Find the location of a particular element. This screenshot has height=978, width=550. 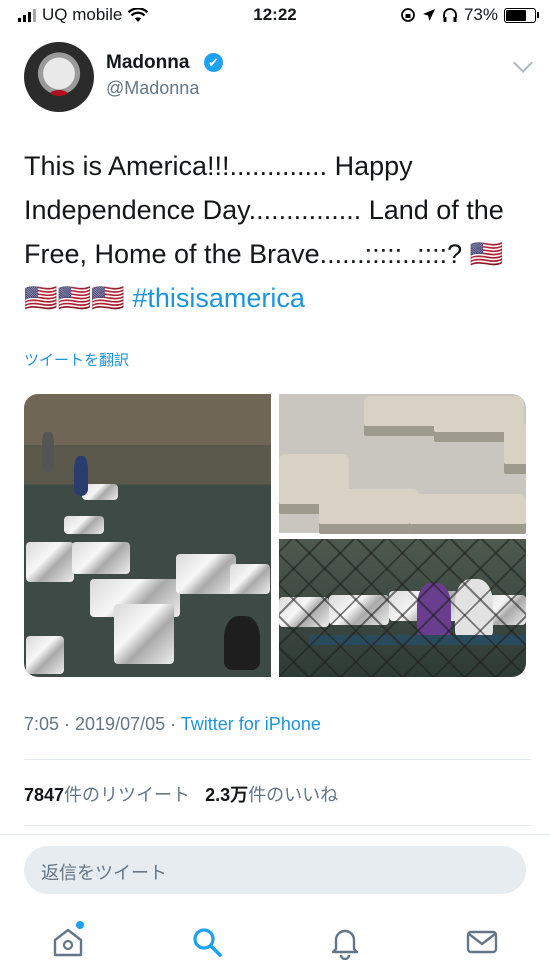

hashtag-link: #thisisamerica is located at coordinates (218, 298).